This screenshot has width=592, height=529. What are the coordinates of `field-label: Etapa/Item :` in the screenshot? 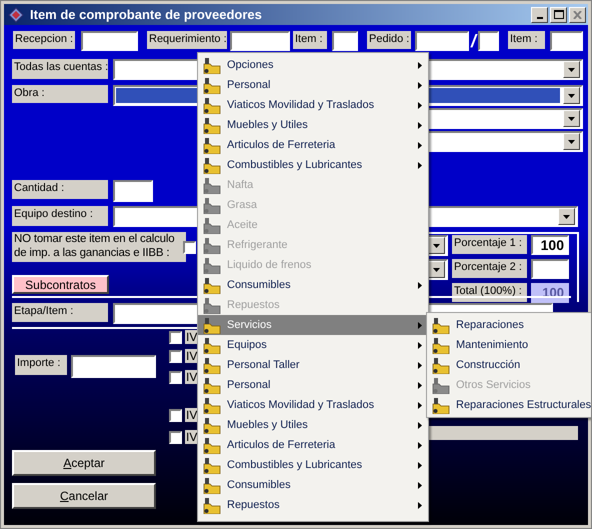 It's located at (60, 312).